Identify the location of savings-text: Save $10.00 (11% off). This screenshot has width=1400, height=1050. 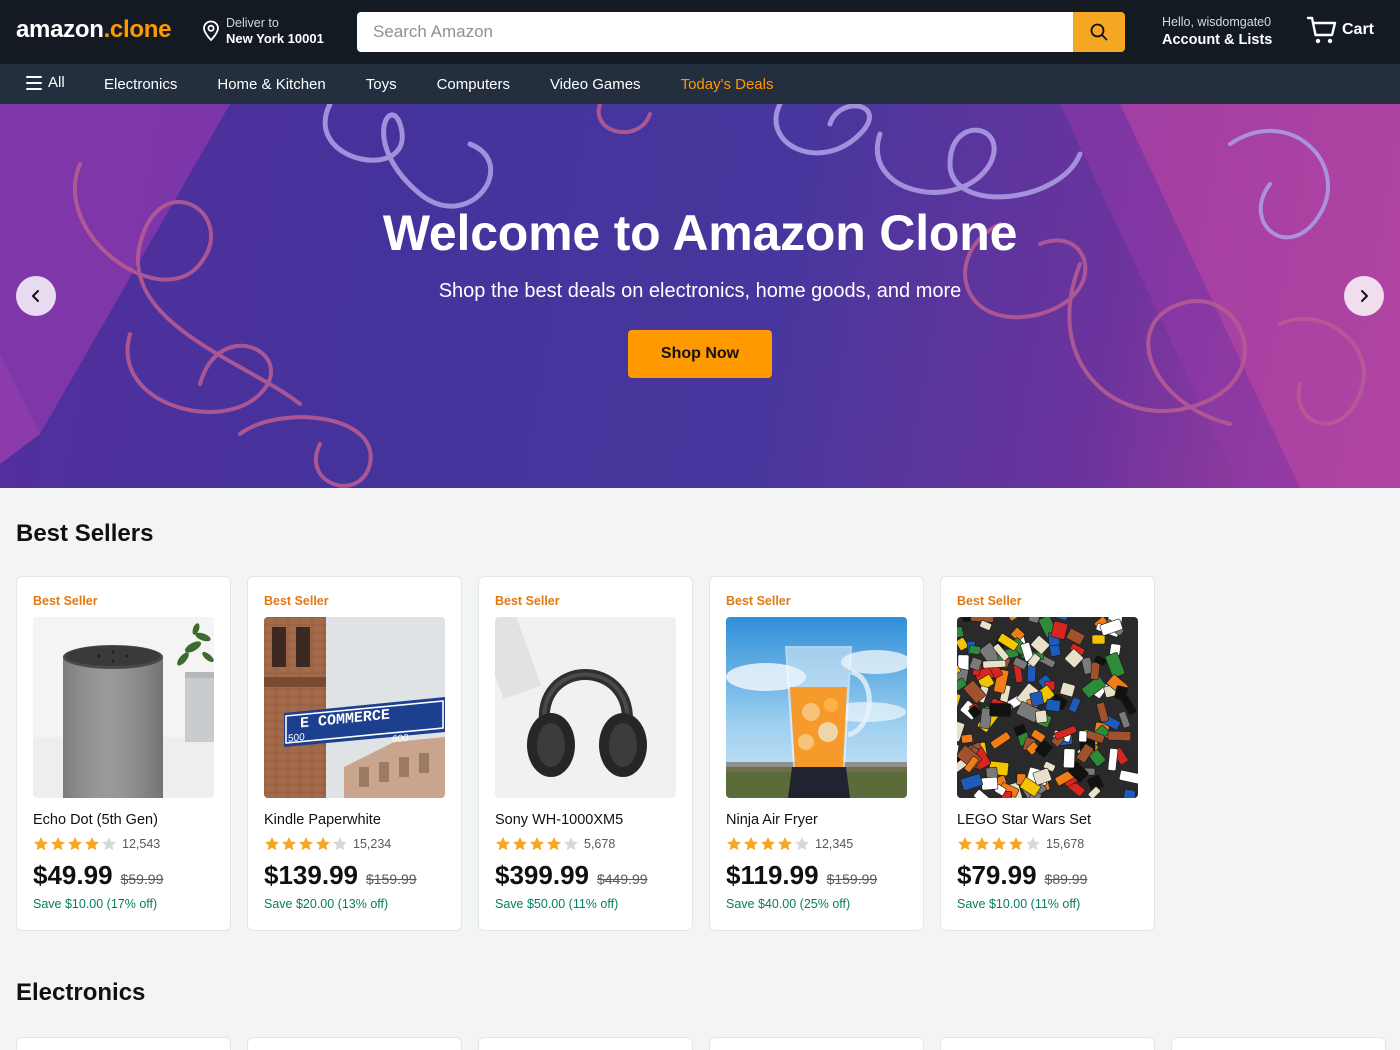
(1019, 904).